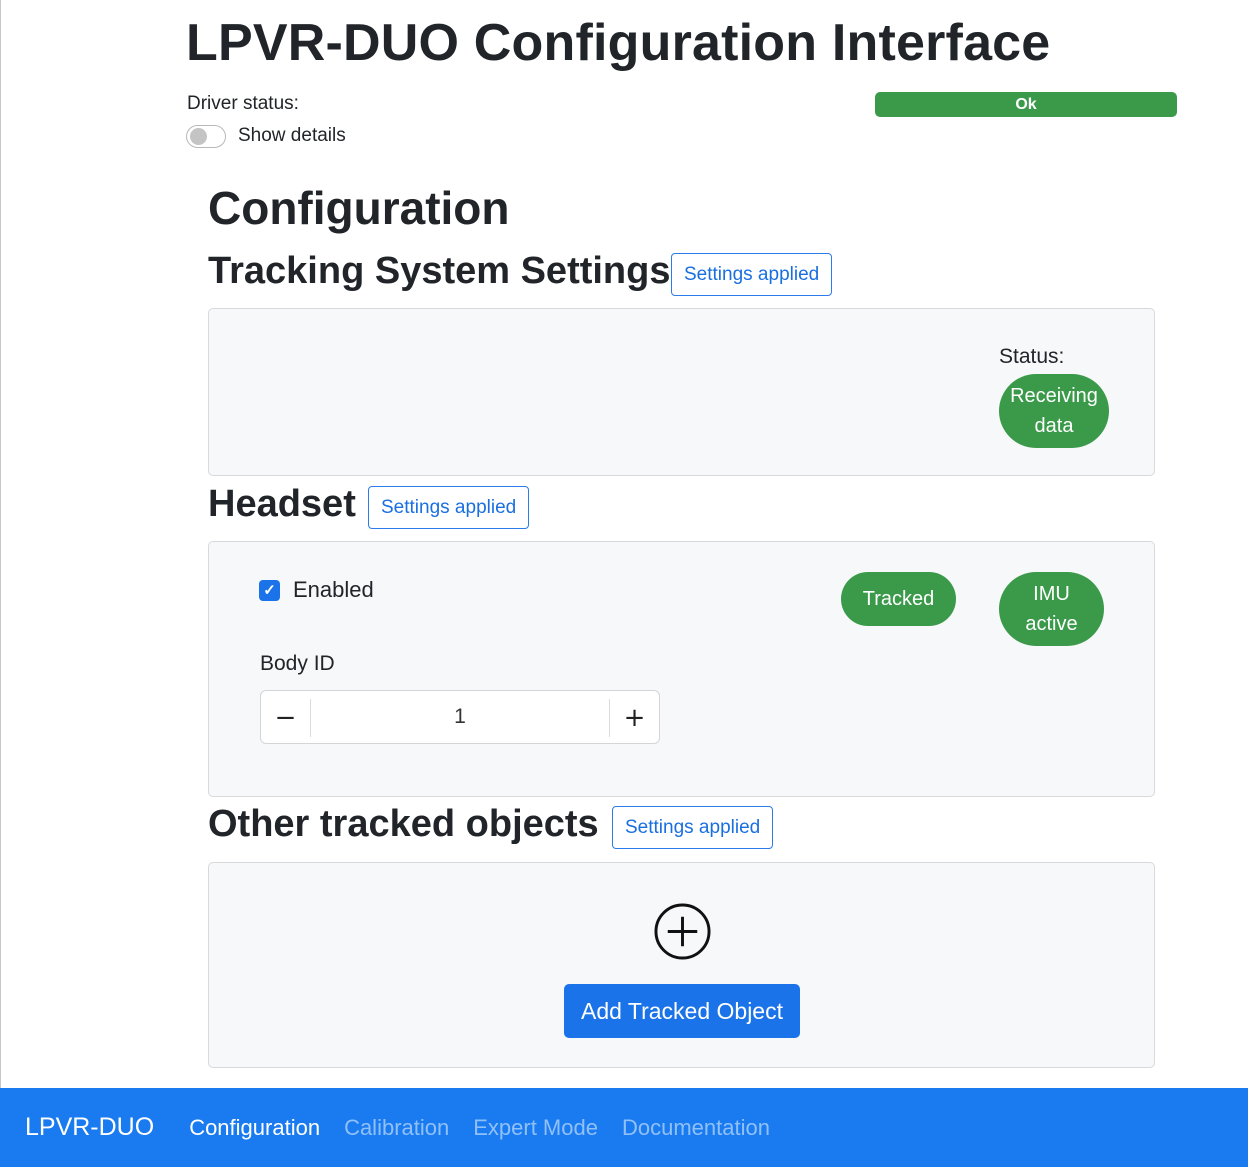 This screenshot has height=1167, width=1248. Describe the element at coordinates (1051, 594) in the screenshot. I see `imu-active-badge-line1: IMU` at that location.